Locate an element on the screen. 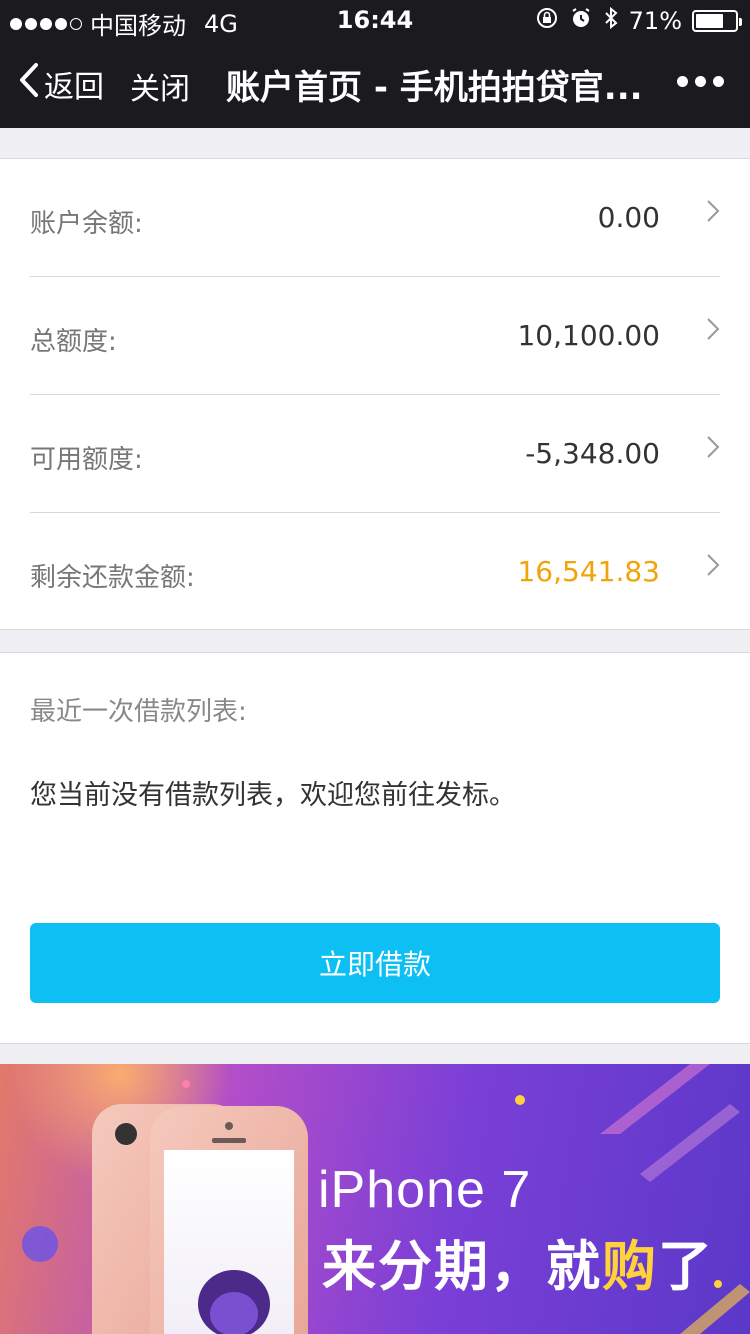 Image resolution: width=750 pixels, height=1334 pixels. account-balance-row: 账户余额: 0.00 is located at coordinates (375, 218).